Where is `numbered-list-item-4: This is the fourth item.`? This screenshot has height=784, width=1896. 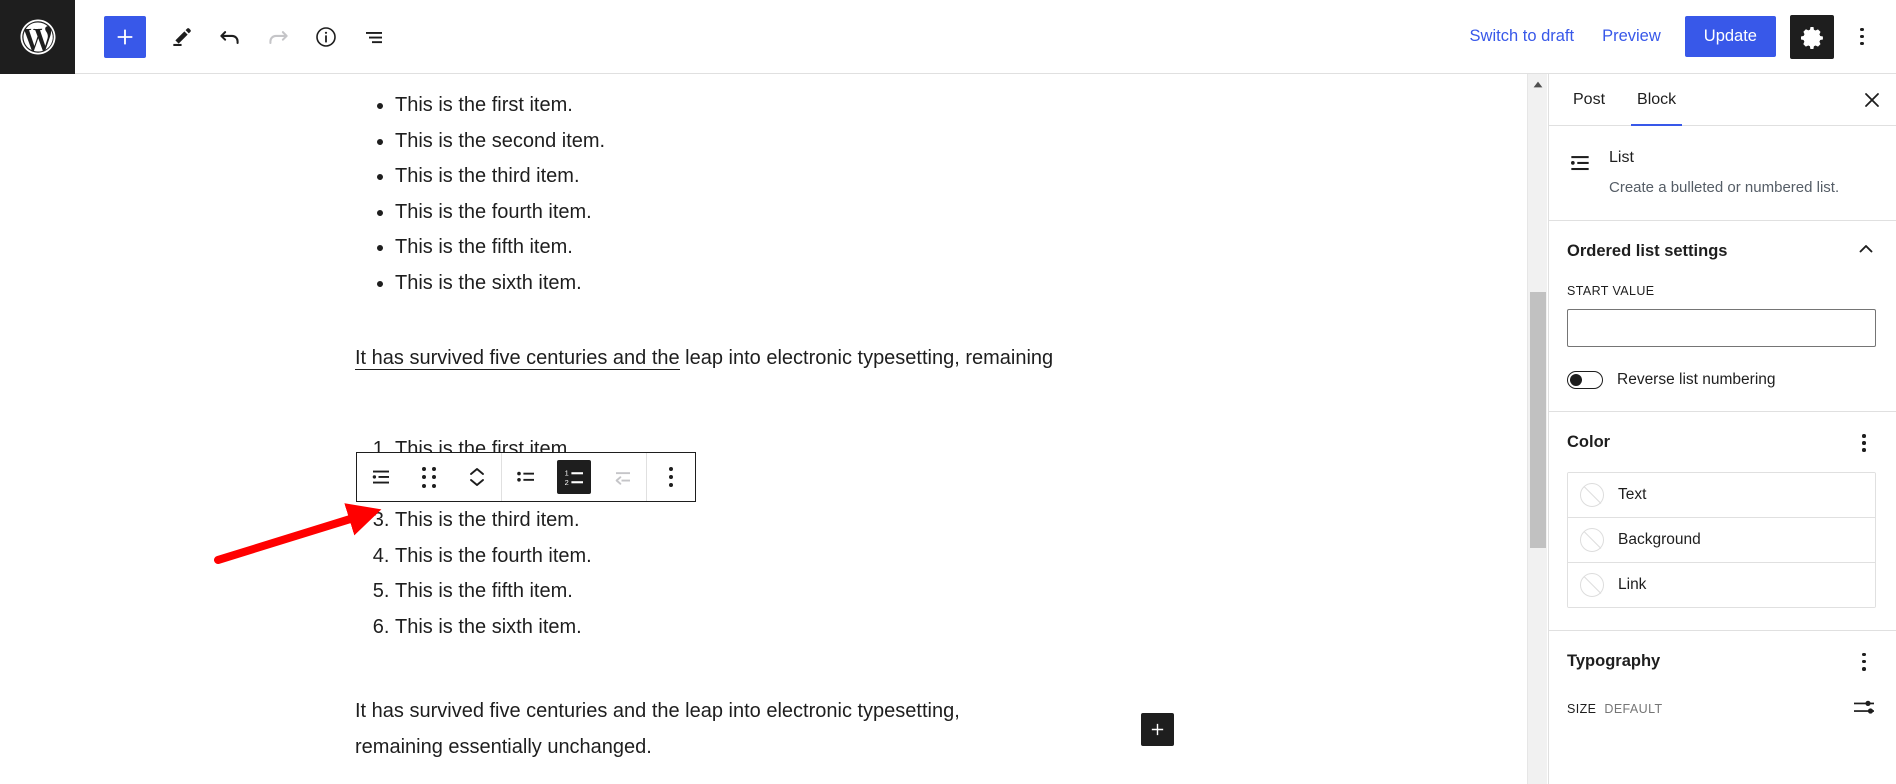
numbered-list-item-4: This is the fourth item. is located at coordinates (780, 557).